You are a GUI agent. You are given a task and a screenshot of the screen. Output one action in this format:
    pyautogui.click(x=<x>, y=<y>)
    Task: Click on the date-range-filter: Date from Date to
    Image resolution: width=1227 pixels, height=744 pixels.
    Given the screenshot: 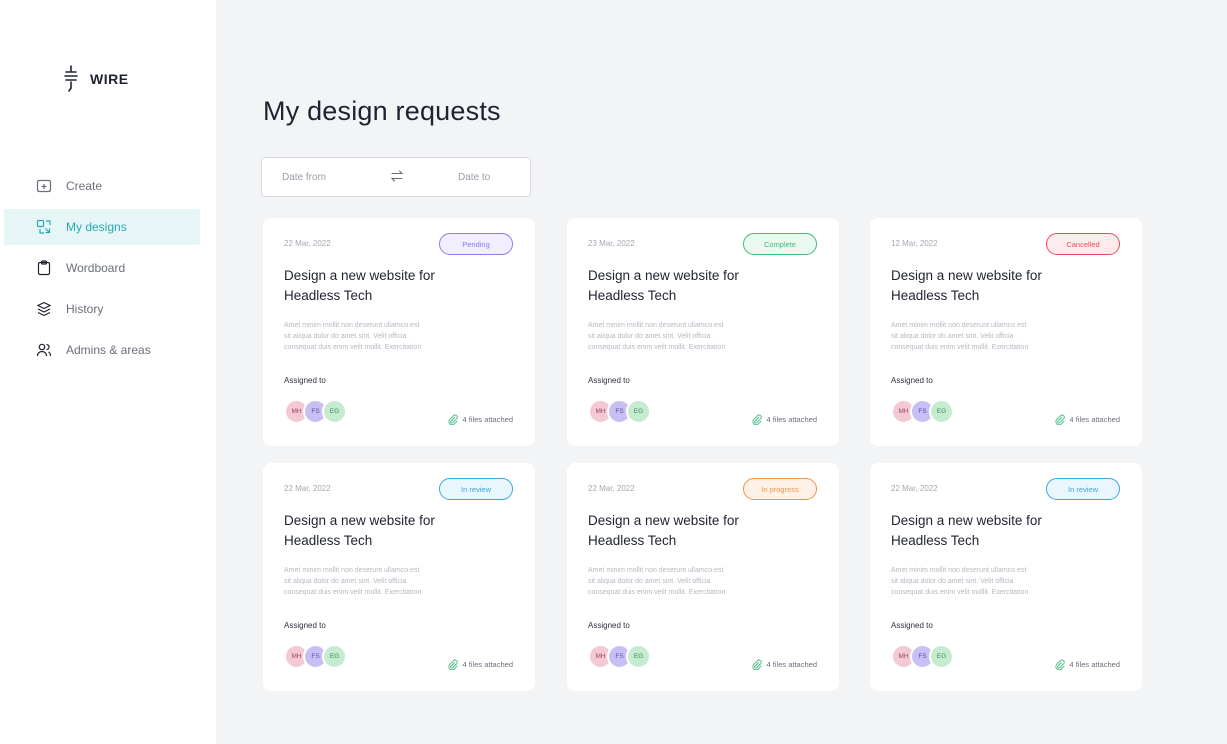 What is the action you would take?
    pyautogui.click(x=396, y=177)
    